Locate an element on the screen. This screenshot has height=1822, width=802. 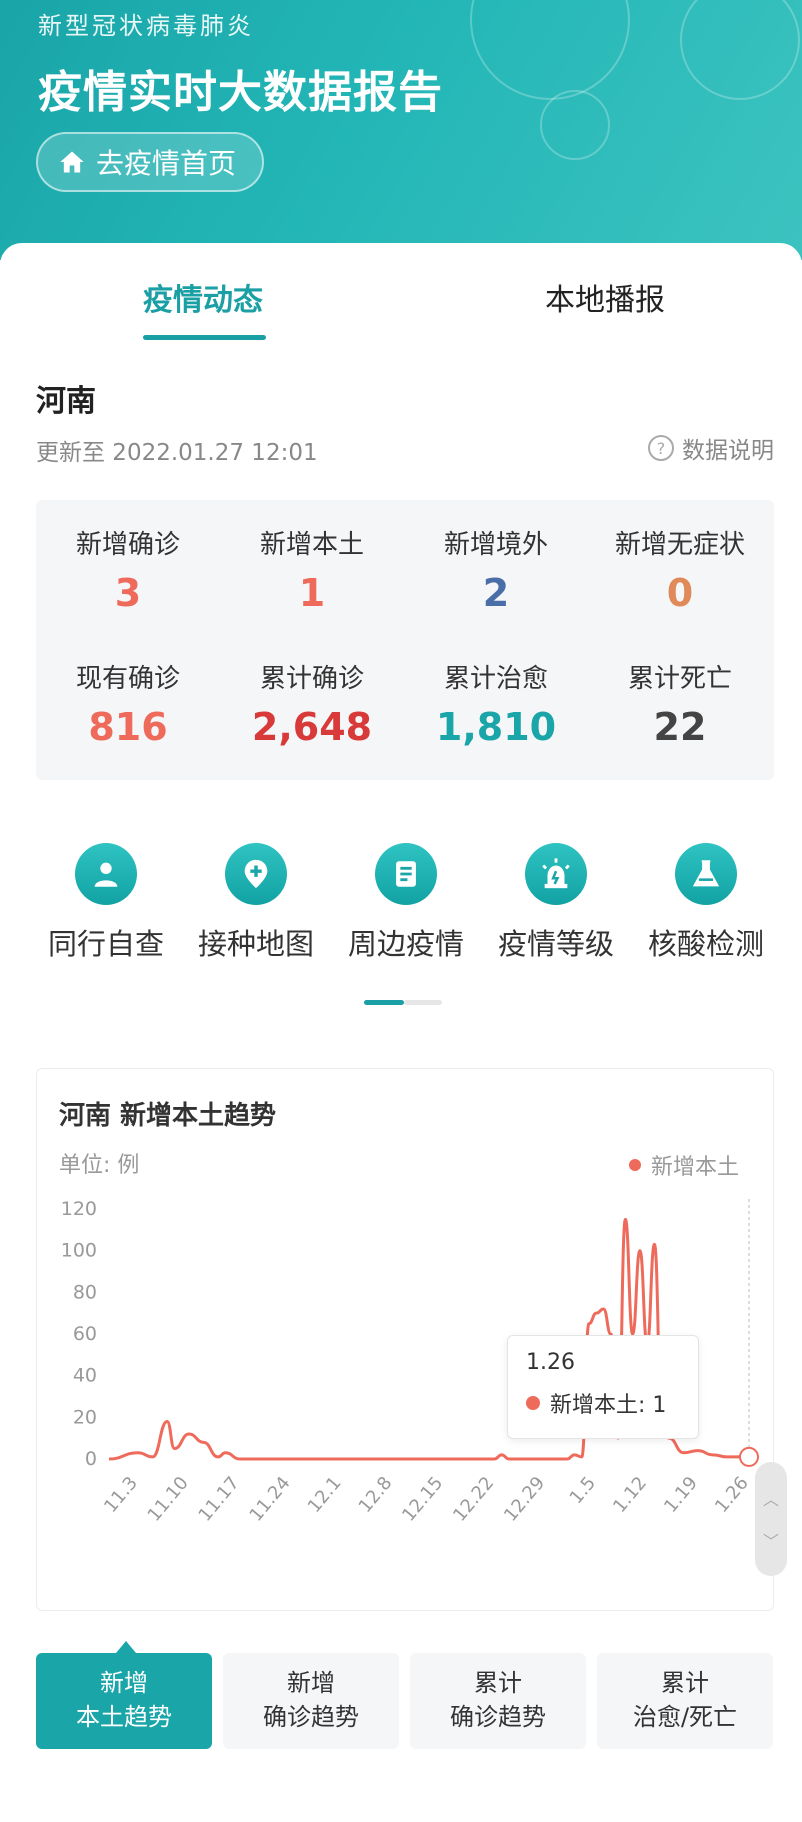
quick-link-label: 接种地图 is located at coordinates (255, 944).